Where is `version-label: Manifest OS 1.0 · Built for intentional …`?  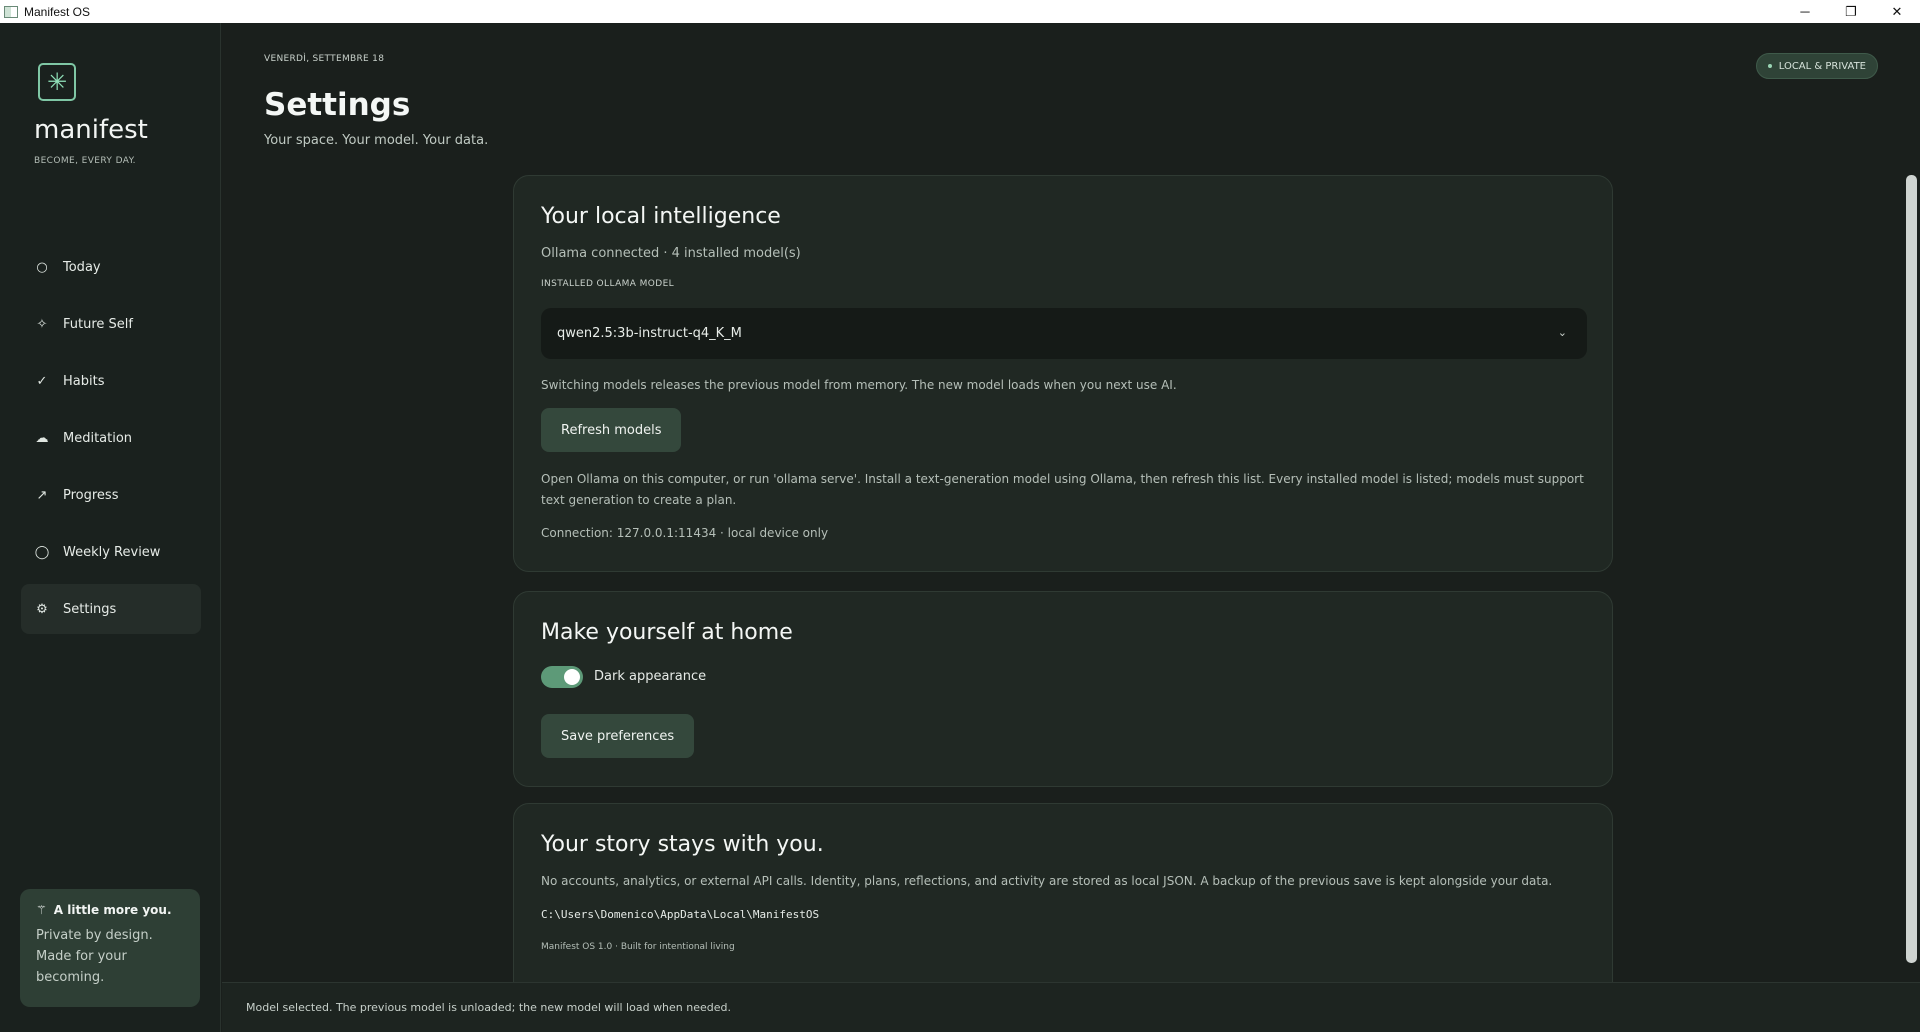
version-label: Manifest OS 1.0 · Built for intentional … is located at coordinates (638, 947).